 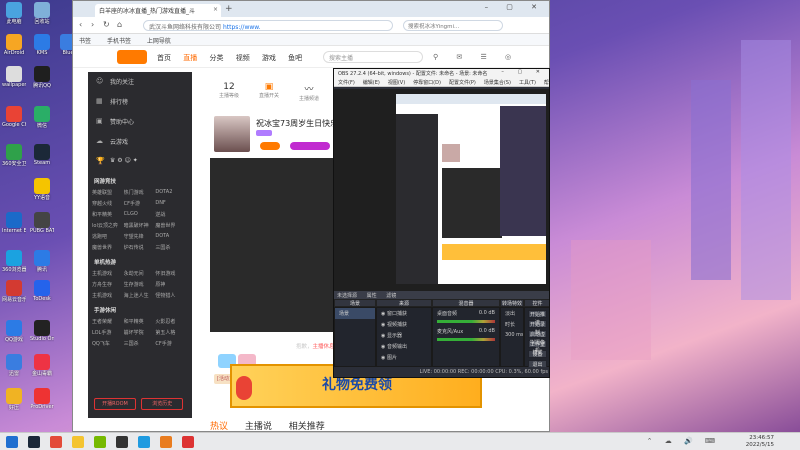 What do you see at coordinates (100, 161) in the screenshot?
I see `trophy-icon: 🏆` at bounding box center [100, 161].